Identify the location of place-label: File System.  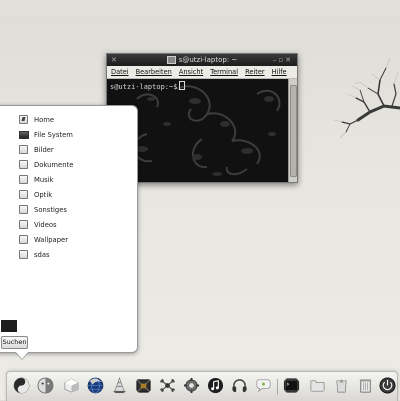
(53, 134).